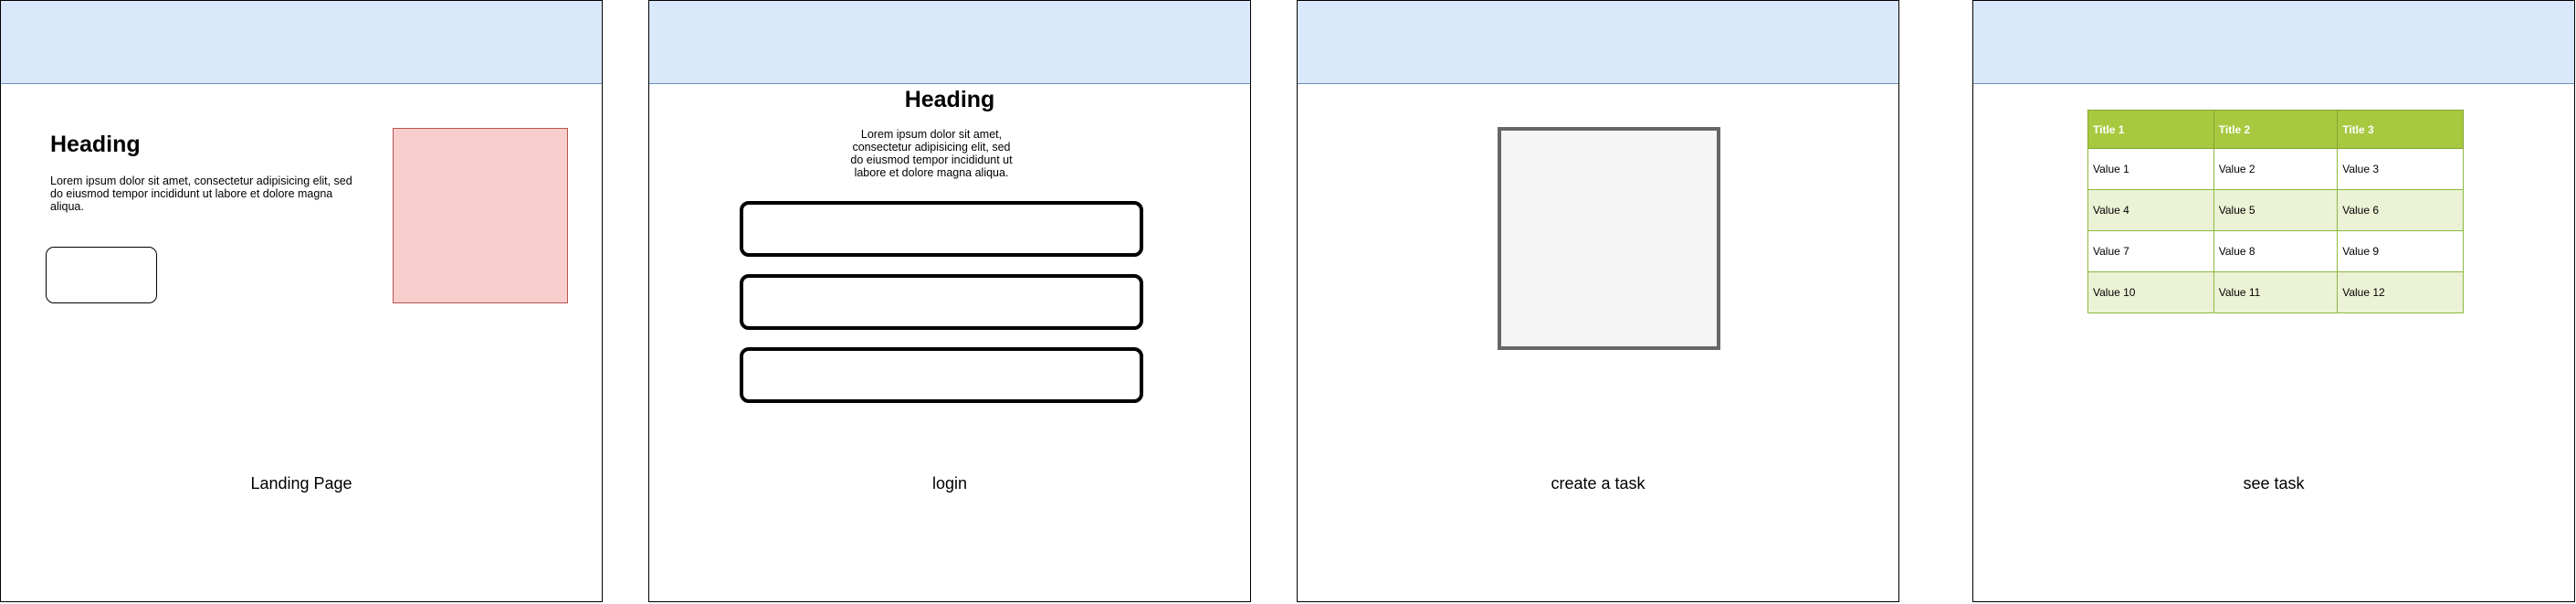 The width and height of the screenshot is (2576, 604). What do you see at coordinates (1598, 483) in the screenshot?
I see `create-frame-label: create a task` at bounding box center [1598, 483].